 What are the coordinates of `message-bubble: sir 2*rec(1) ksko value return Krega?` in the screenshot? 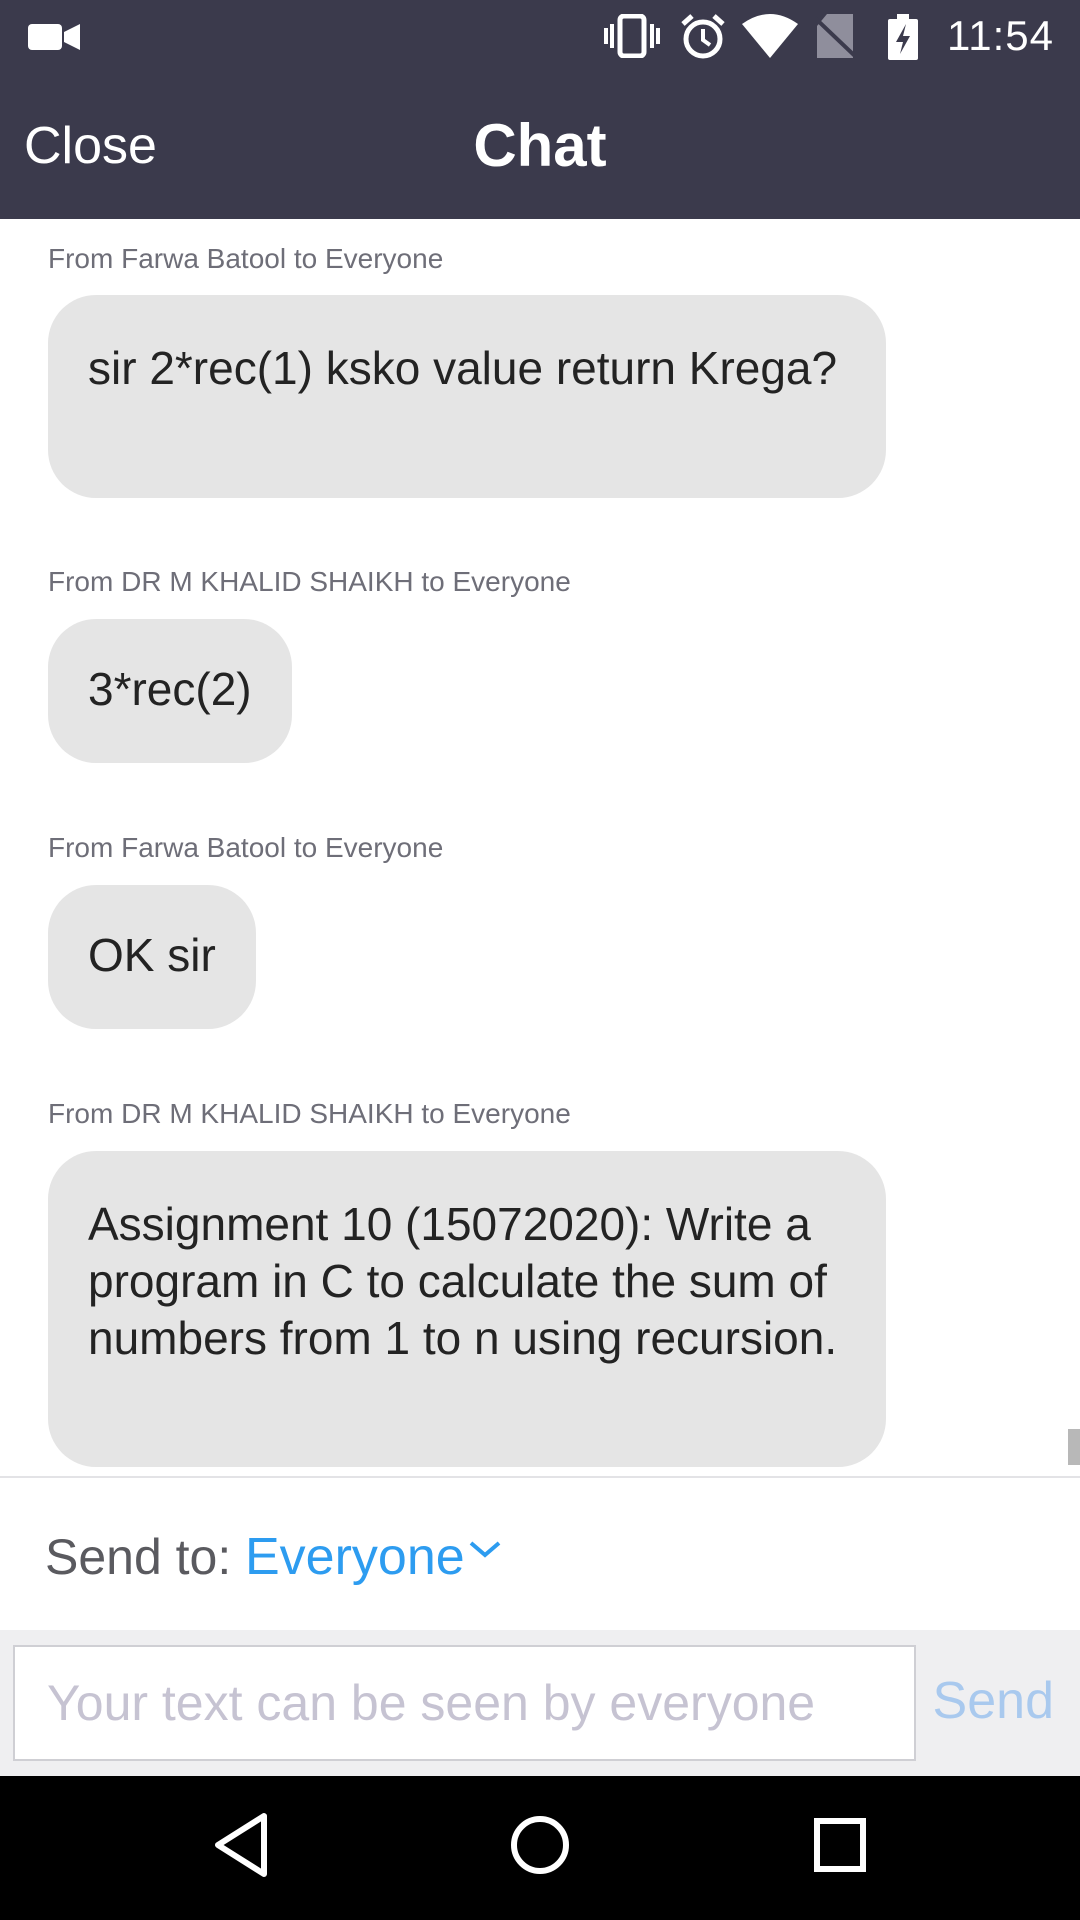 It's located at (467, 396).